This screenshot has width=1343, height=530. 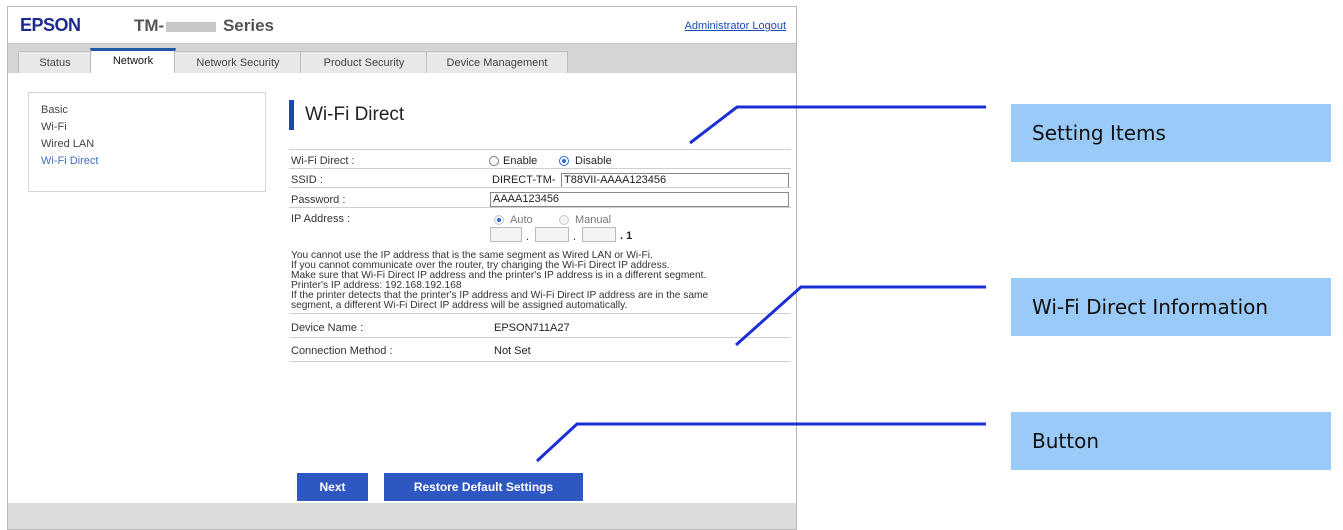 I want to click on callout-wifi-direct-information: Wi-Fi Direct Information, so click(x=1171, y=307).